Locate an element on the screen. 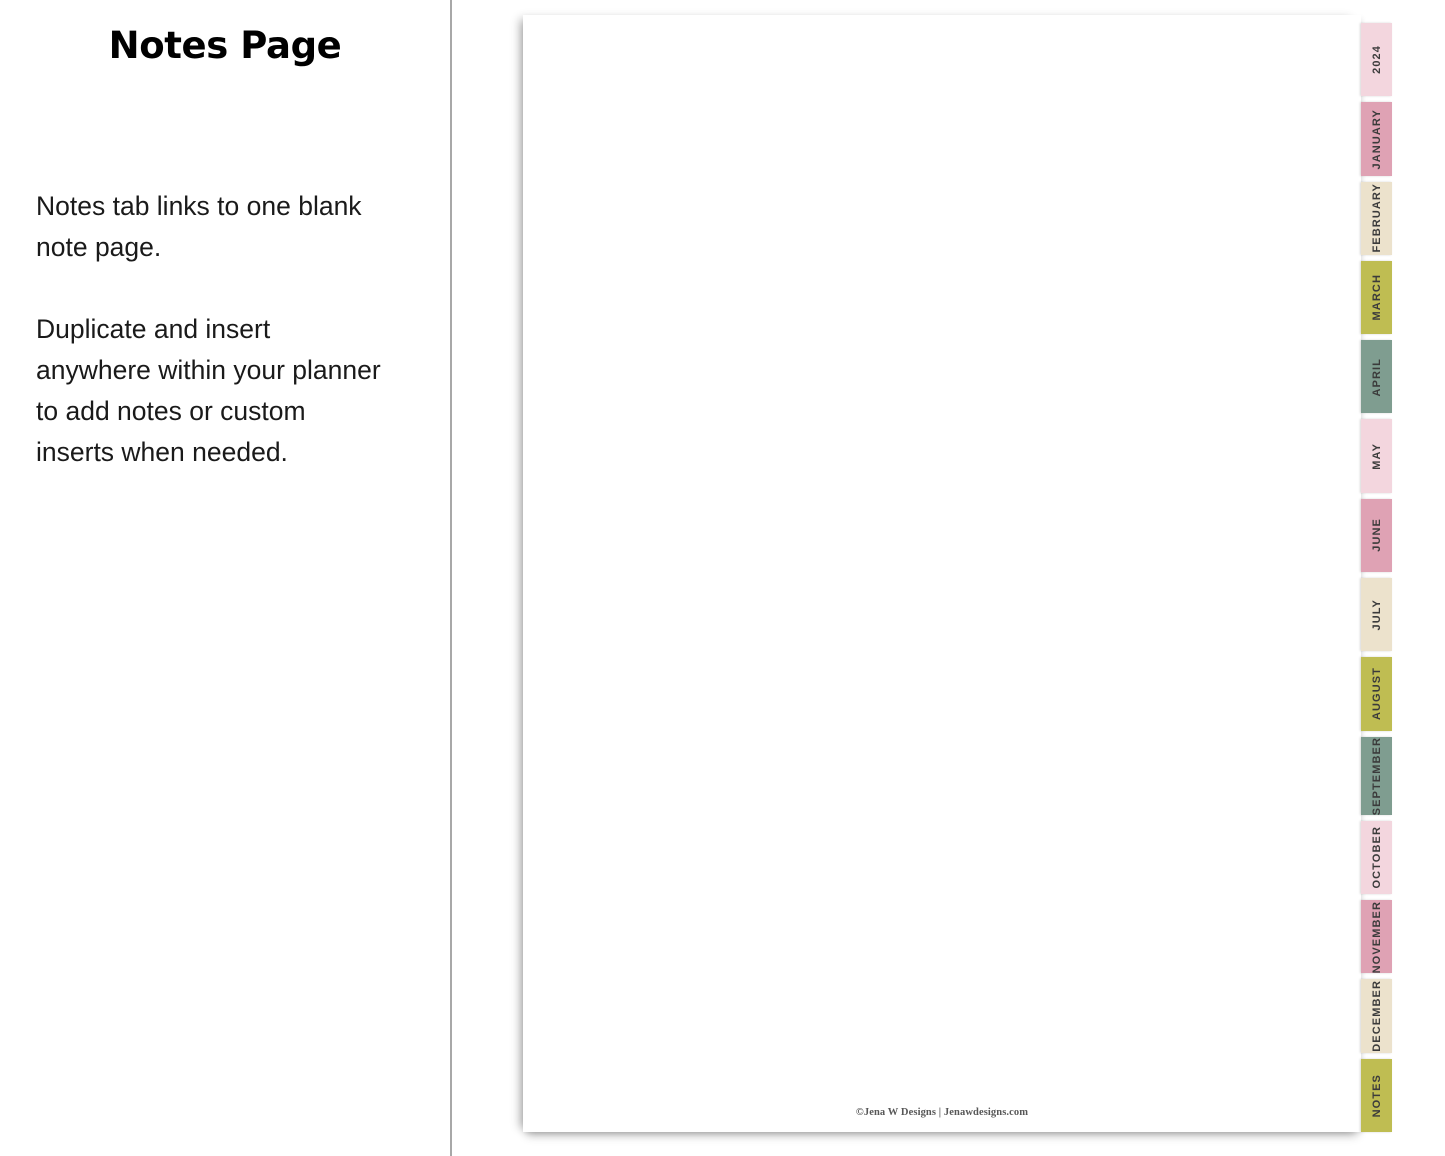 The image size is (1445, 1156). tab-label: MAY is located at coordinates (1376, 456).